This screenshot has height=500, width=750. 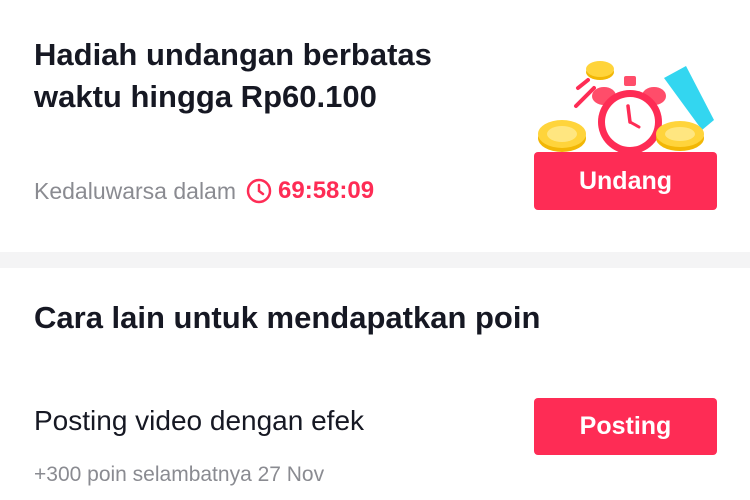 What do you see at coordinates (135, 190) in the screenshot?
I see `expiry-label: Kedaluwarsa dalam` at bounding box center [135, 190].